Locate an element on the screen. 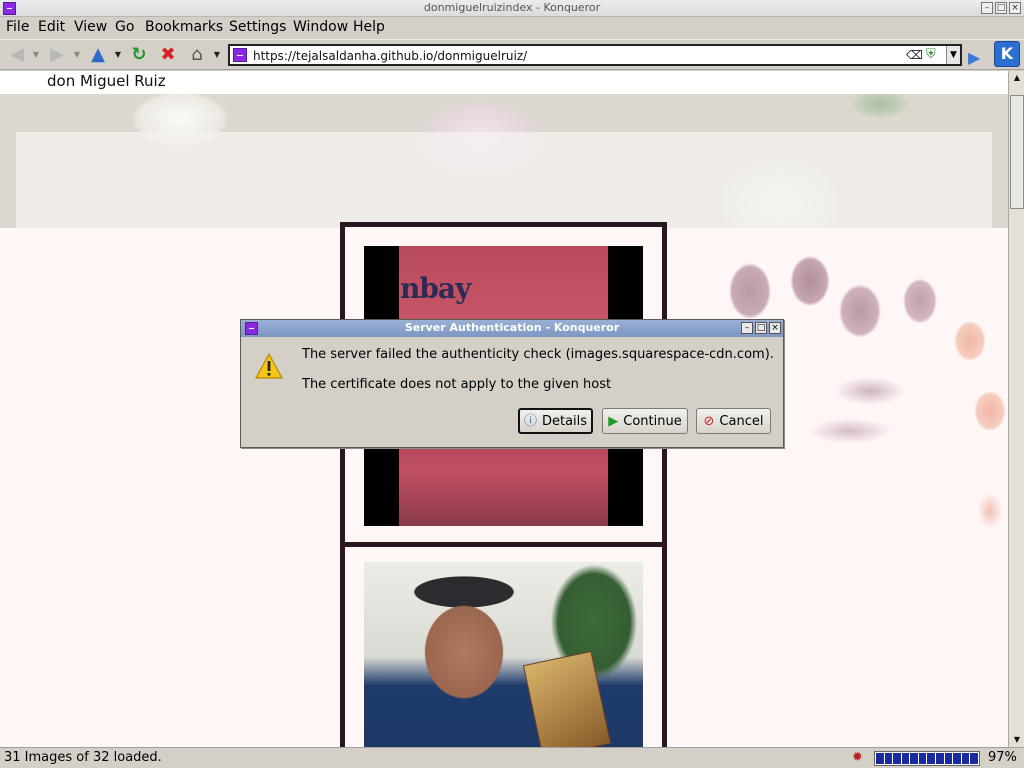  security-shield-icon: ⛨ is located at coordinates (931, 54).